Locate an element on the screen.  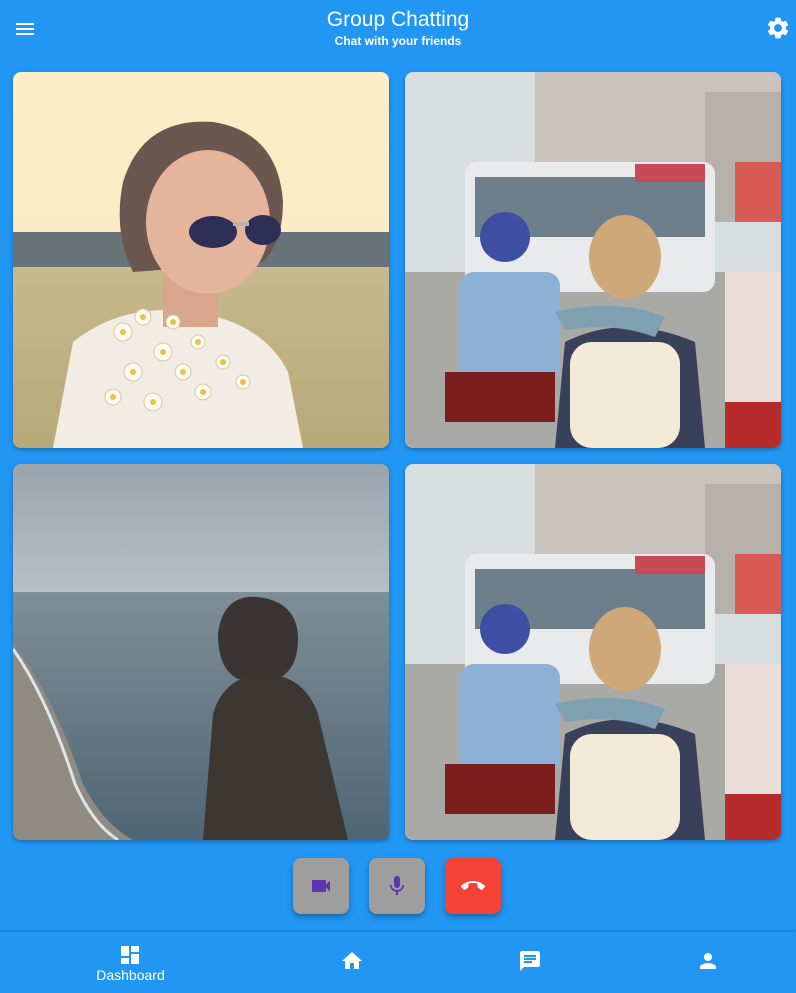
nav-item-profile is located at coordinates (702, 962).